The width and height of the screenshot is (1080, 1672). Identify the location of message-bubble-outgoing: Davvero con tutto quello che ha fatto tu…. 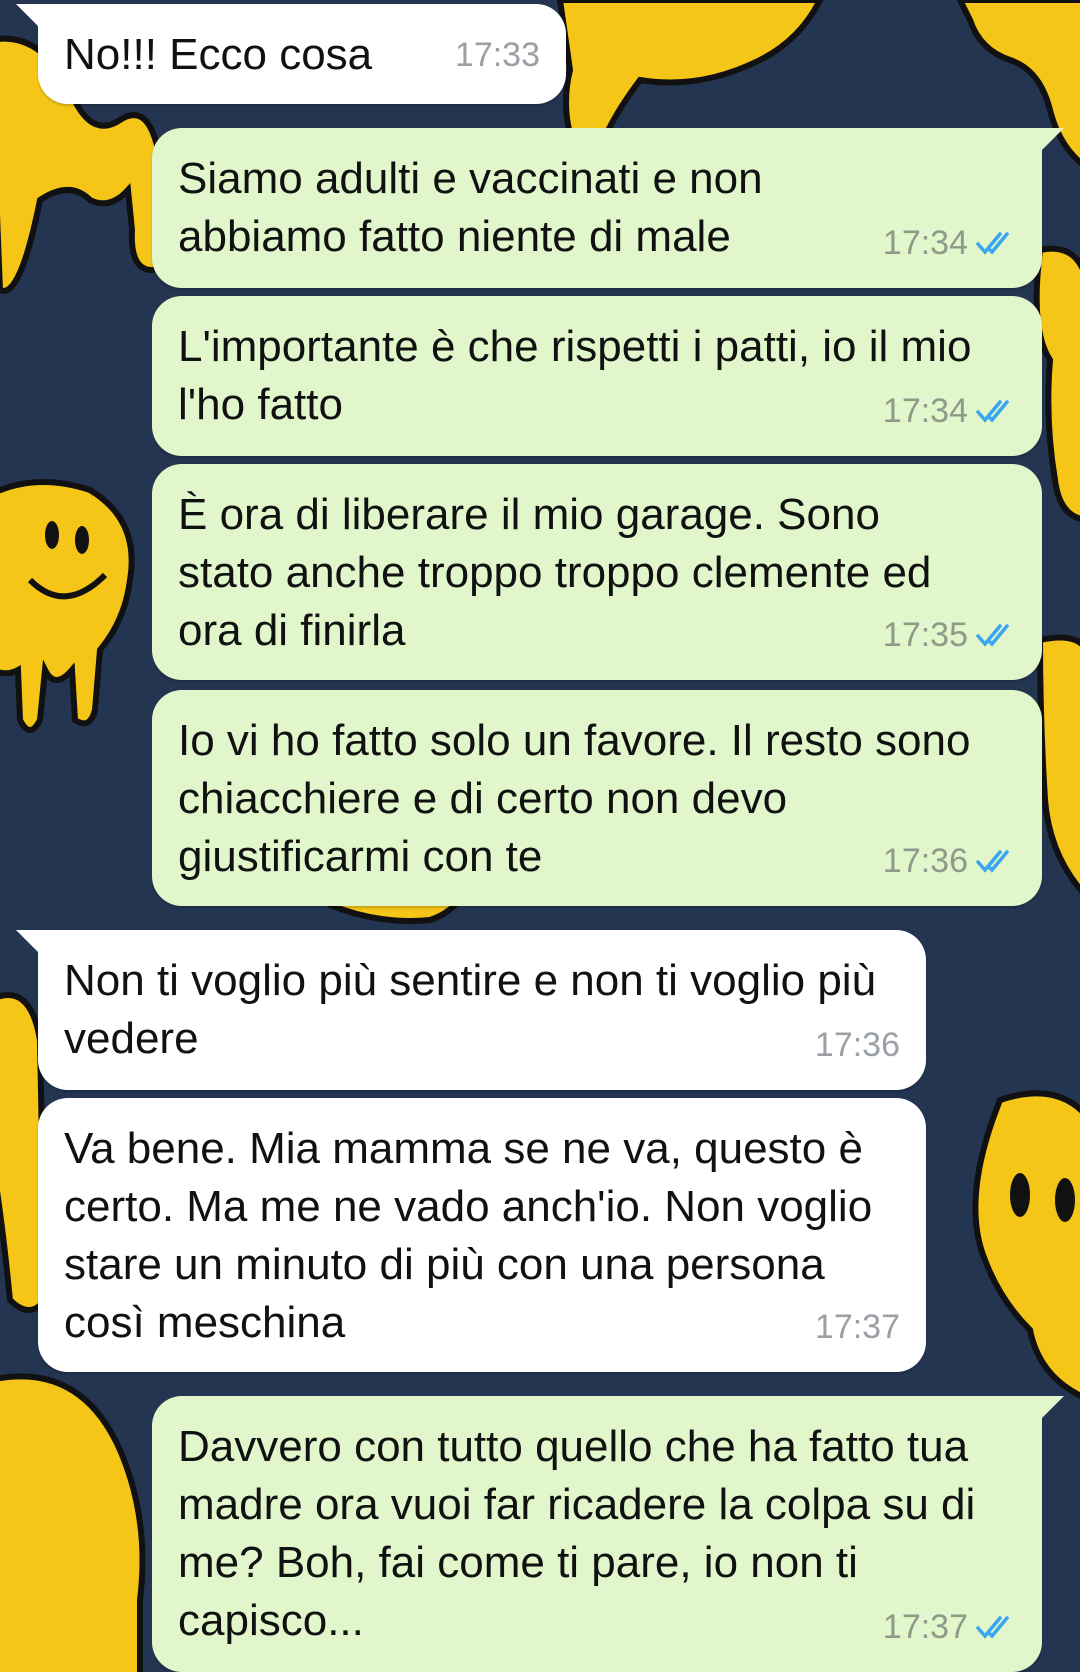
(608, 1534).